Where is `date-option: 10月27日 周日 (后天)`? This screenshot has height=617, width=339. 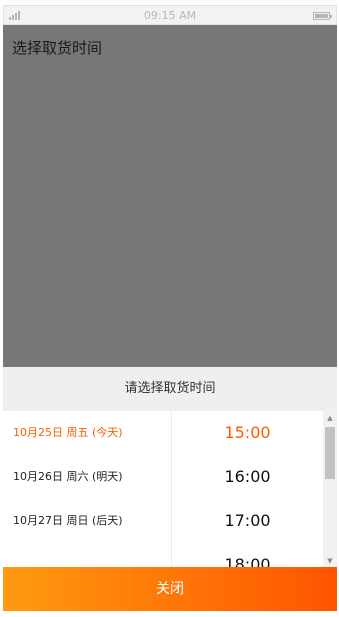 date-option: 10月27日 周日 (后天) is located at coordinates (87, 521).